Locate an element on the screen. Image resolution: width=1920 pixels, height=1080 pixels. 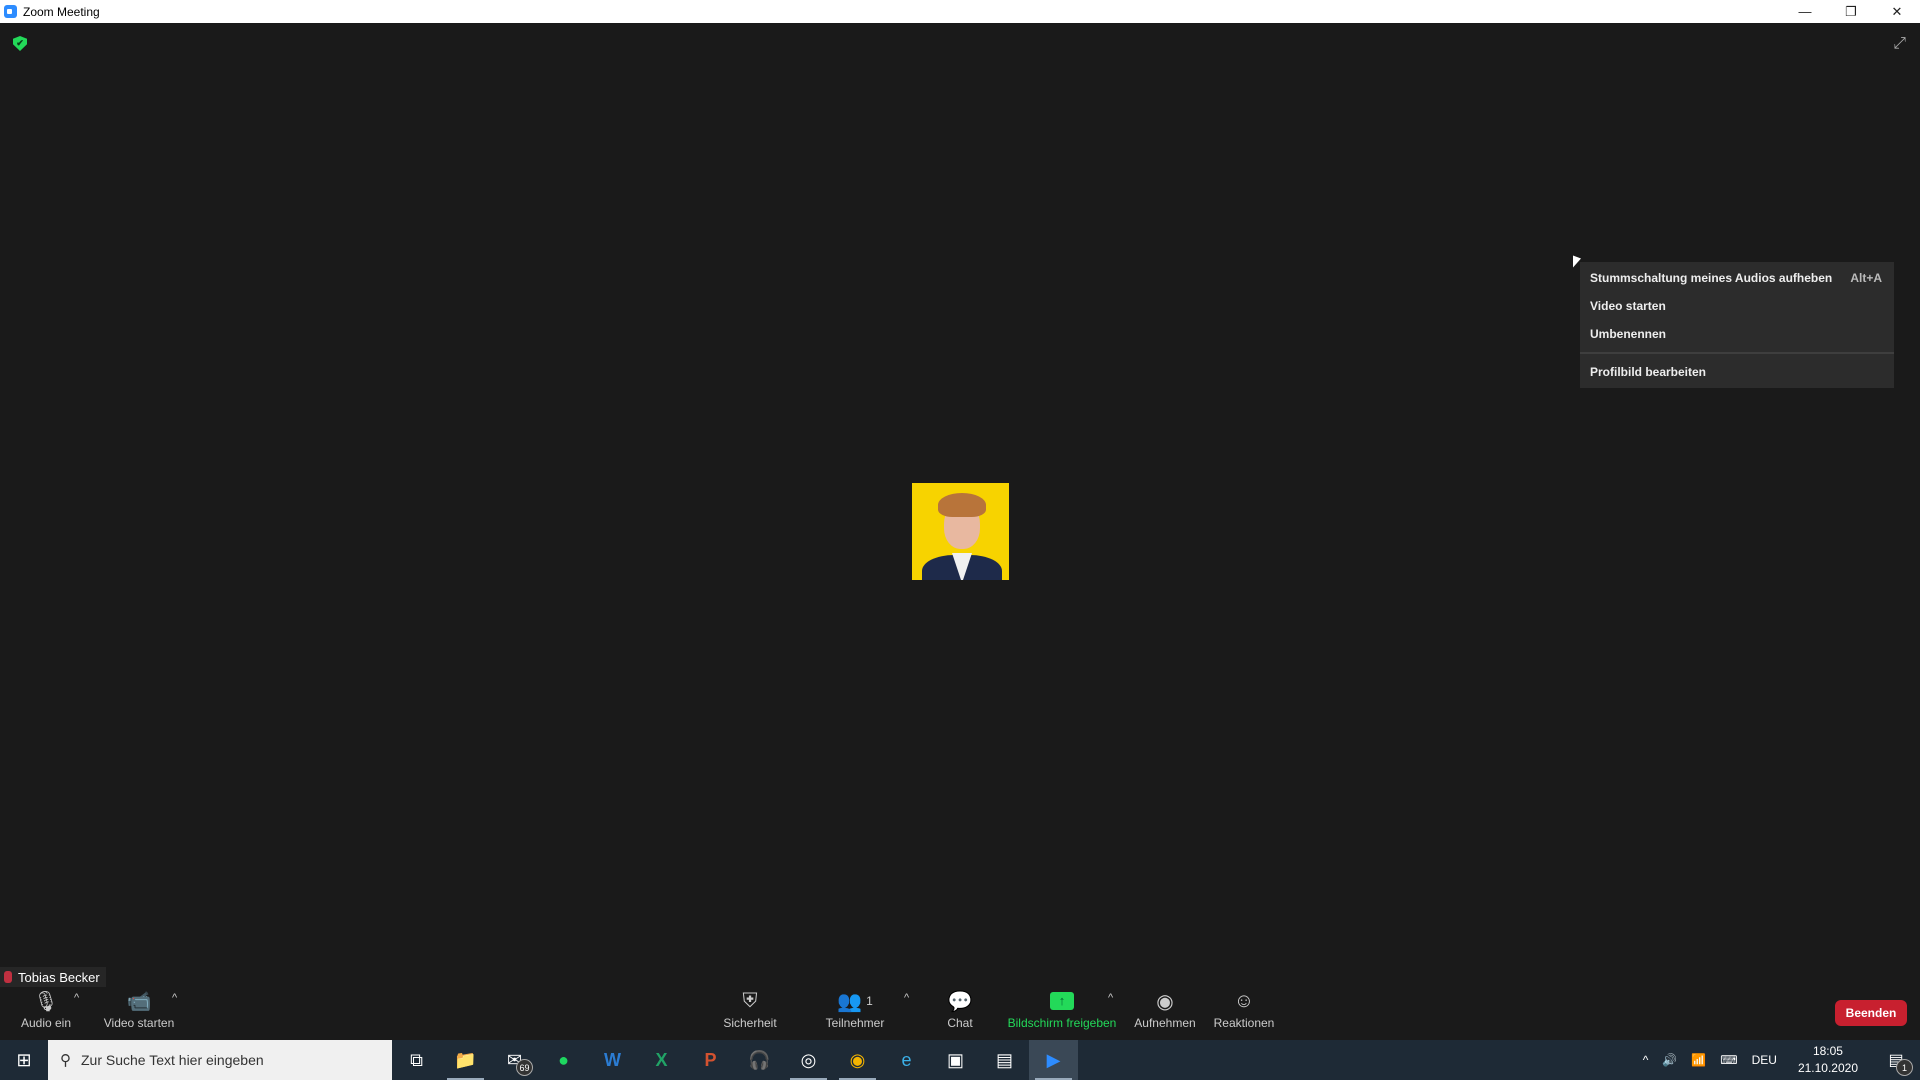
reactions-button: ☺ Reaktionen is located at coordinates (1244, 1009).